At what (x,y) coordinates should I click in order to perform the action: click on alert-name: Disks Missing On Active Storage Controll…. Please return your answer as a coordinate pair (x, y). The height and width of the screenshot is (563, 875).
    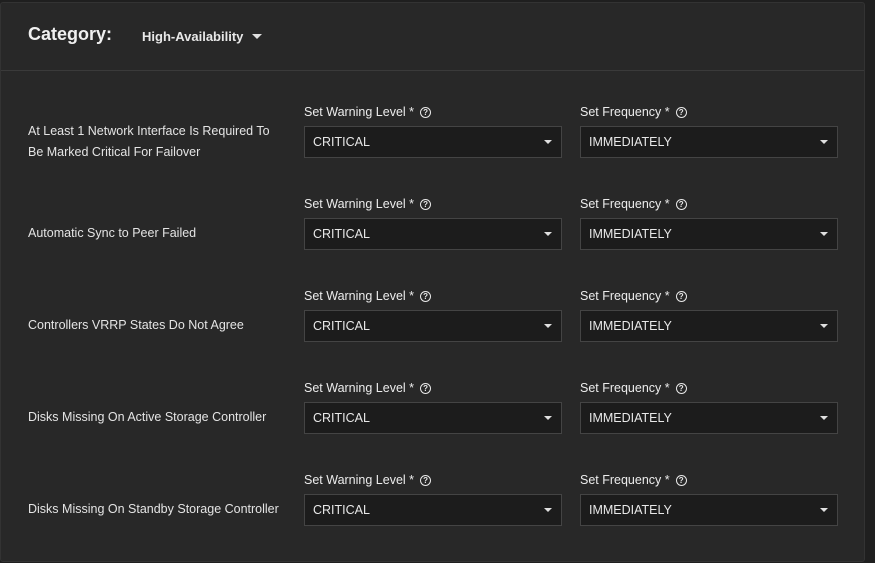
    Looking at the image, I should click on (147, 417).